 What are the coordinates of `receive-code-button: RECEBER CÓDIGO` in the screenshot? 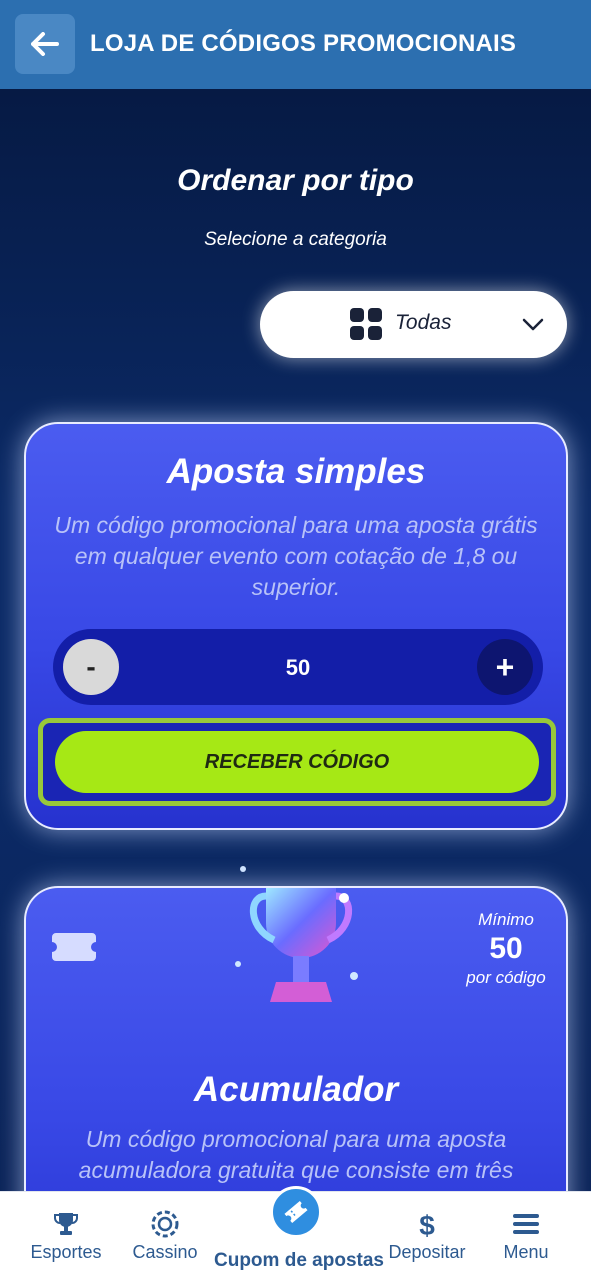 It's located at (297, 762).